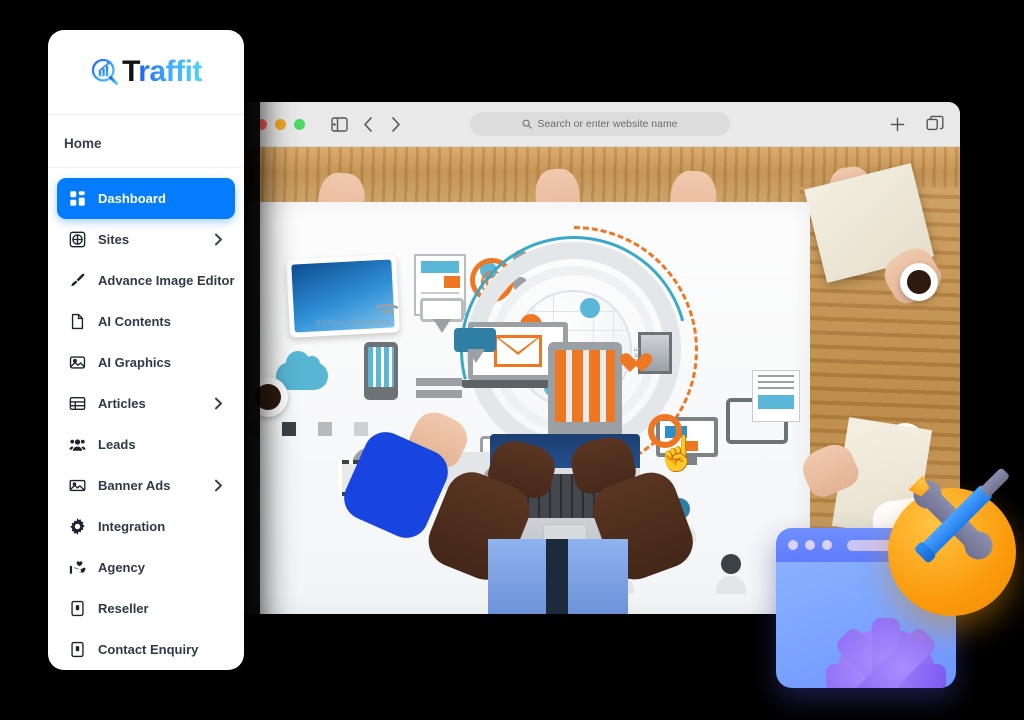  What do you see at coordinates (387, 309) in the screenshot?
I see `wifi-icon` at bounding box center [387, 309].